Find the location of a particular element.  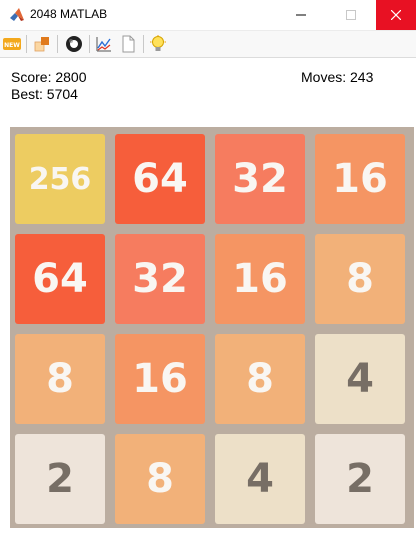

stats-chart-icon is located at coordinates (103, 44).